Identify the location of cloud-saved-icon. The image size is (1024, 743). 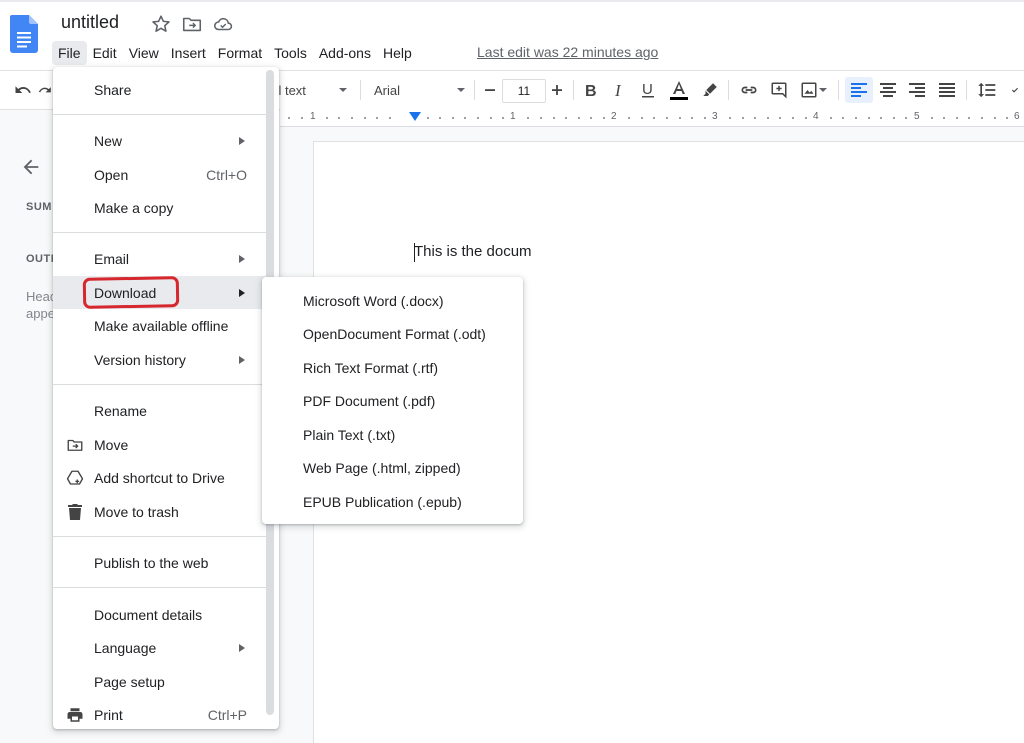
(223, 24).